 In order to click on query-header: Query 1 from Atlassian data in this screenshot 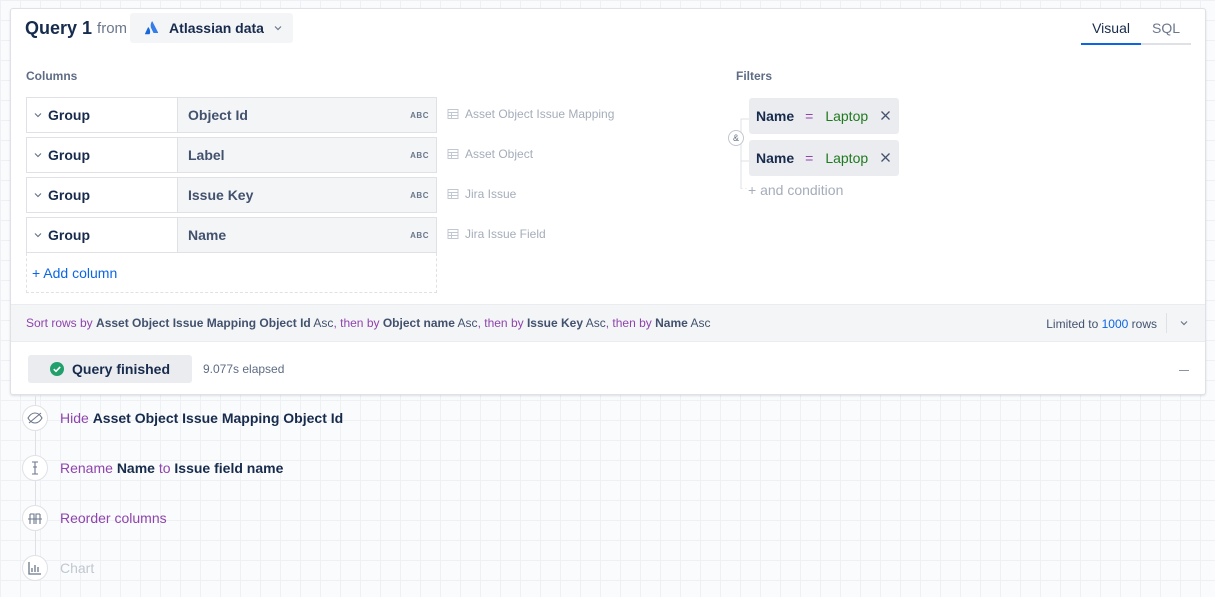, I will do `click(159, 28)`.